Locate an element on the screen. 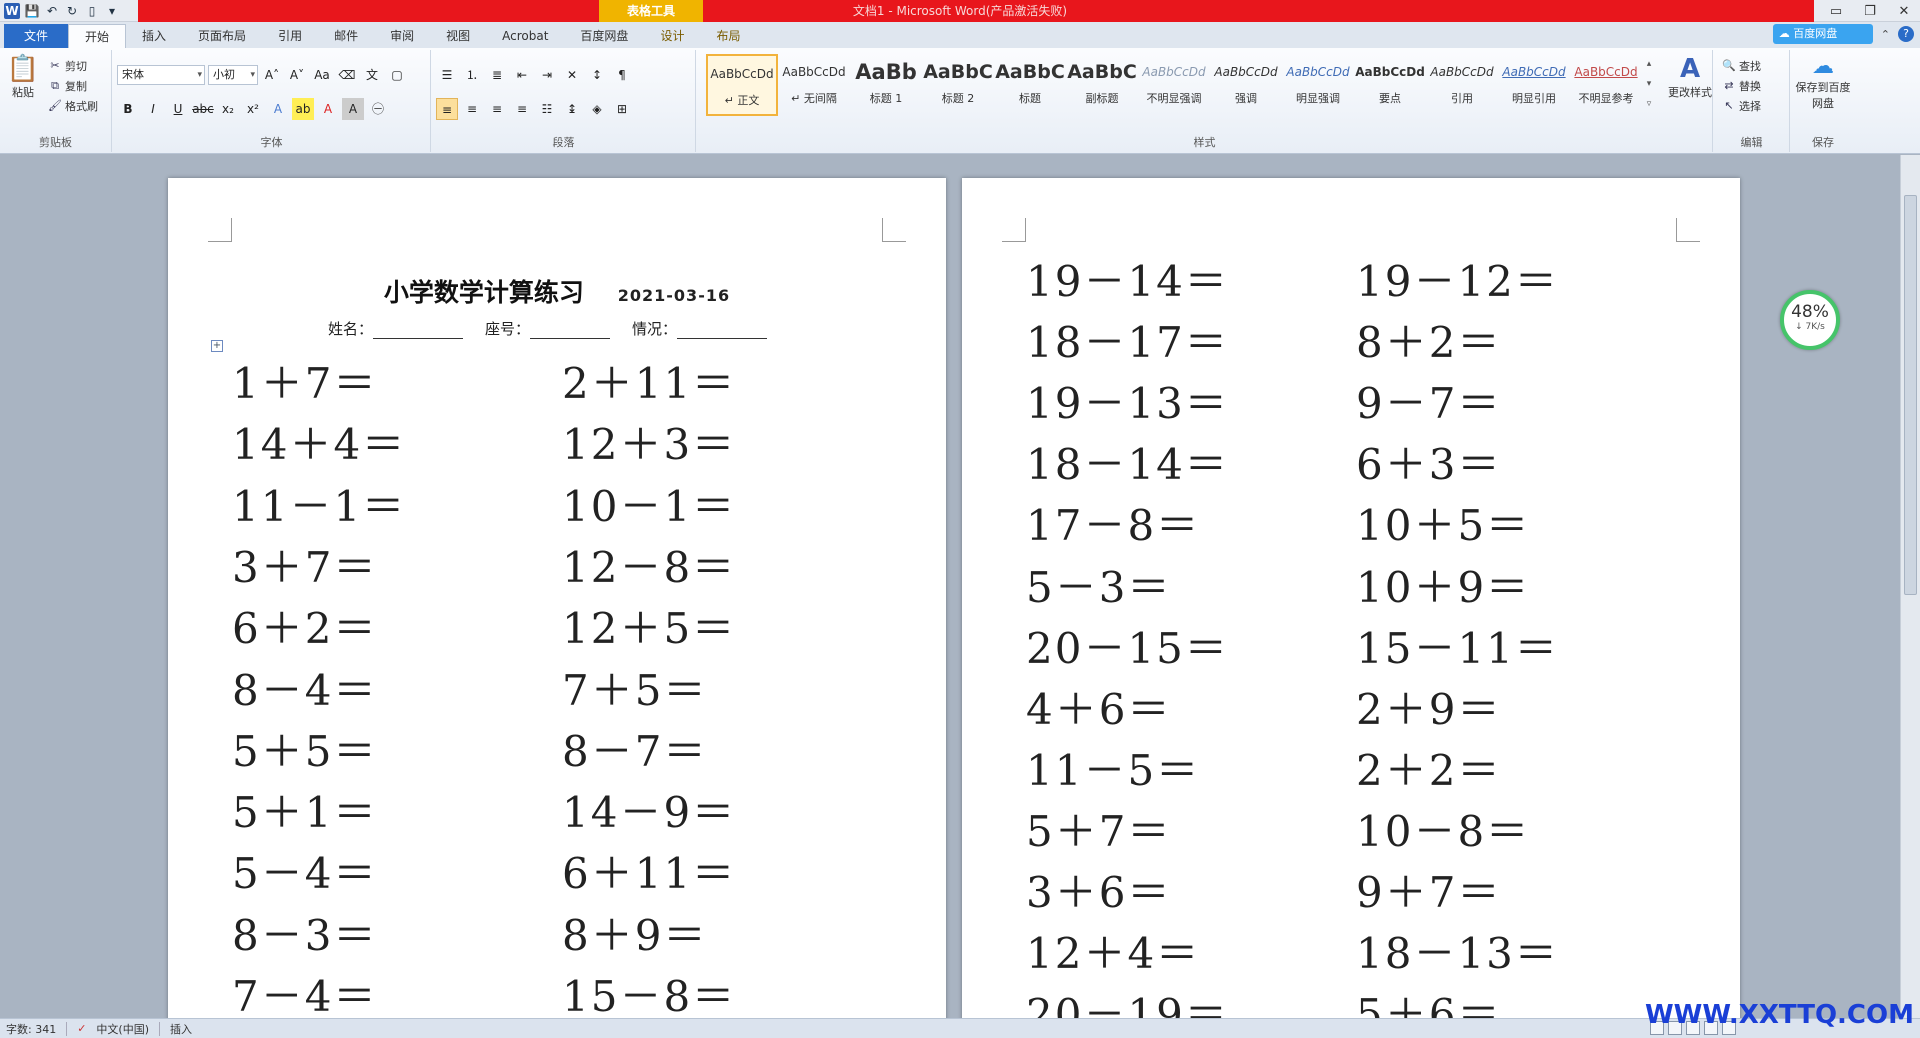 The width and height of the screenshot is (1920, 1038). save-to-baidu-button: ☁ 保存到百度网盘 is located at coordinates (1823, 82).